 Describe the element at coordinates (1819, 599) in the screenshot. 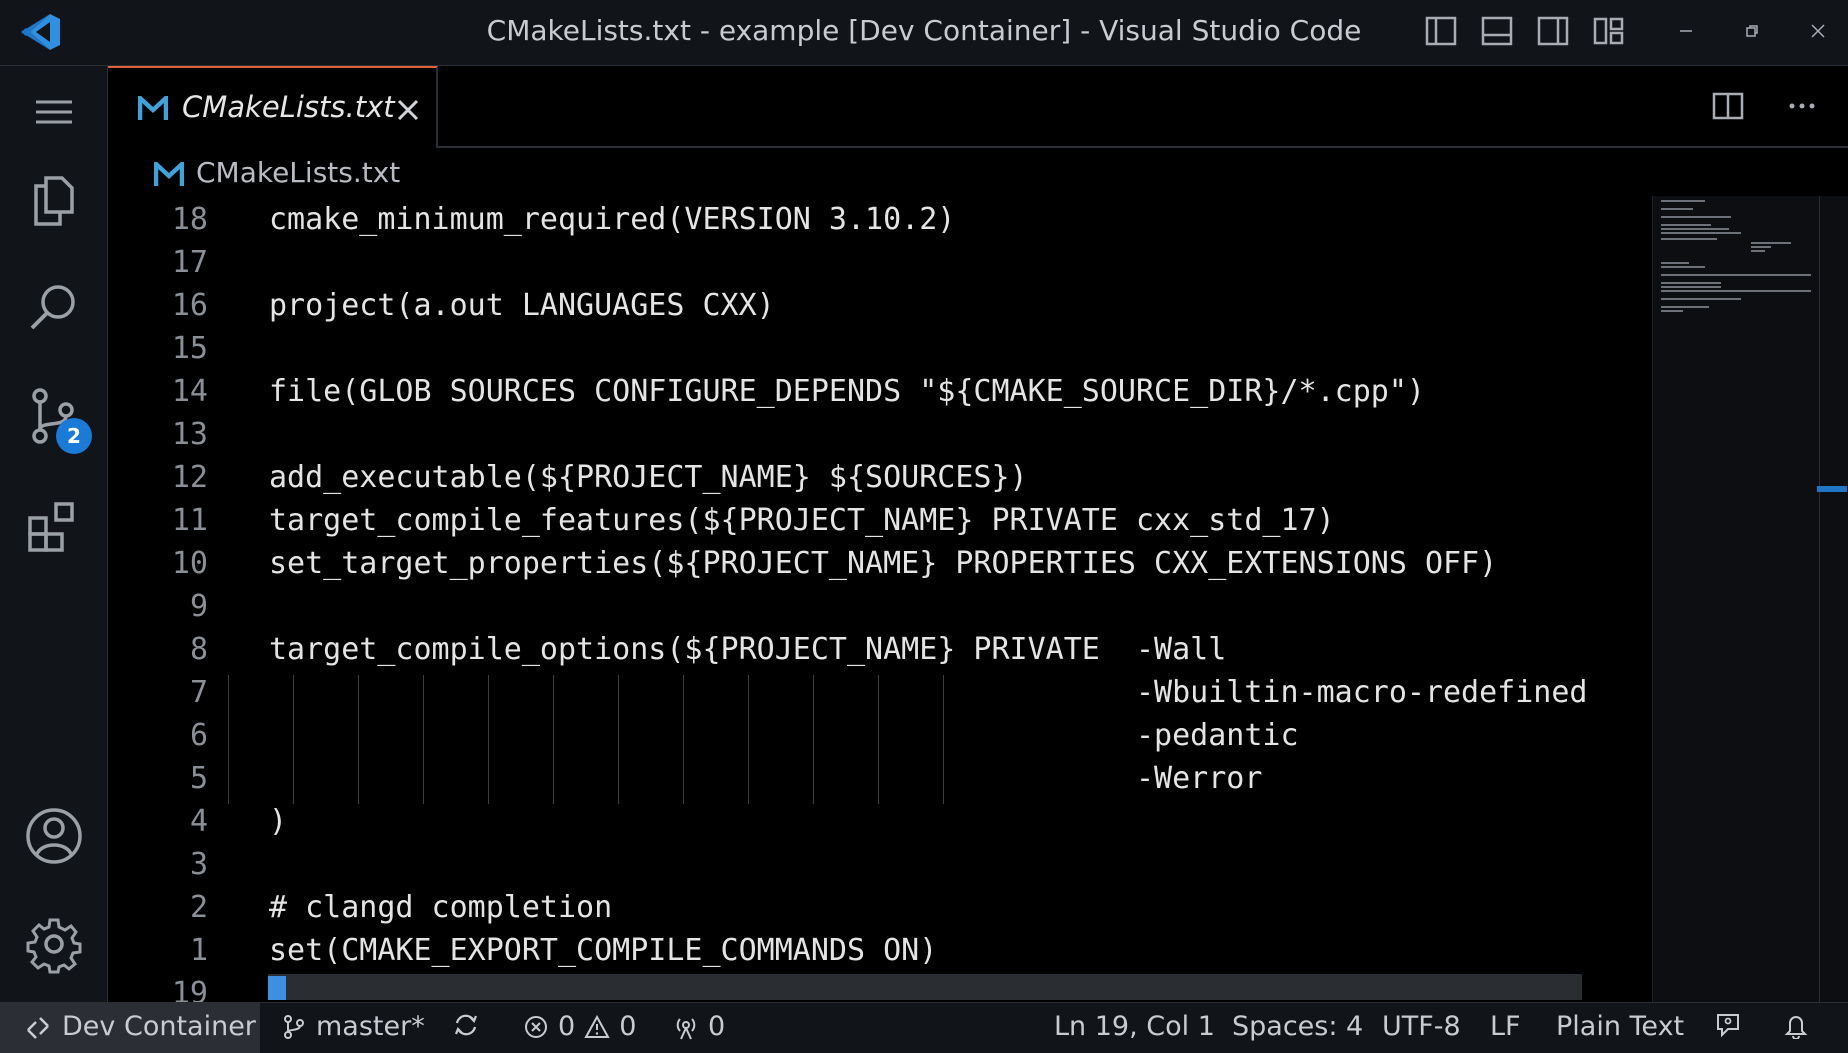

I see `minimap-scrollbar` at that location.